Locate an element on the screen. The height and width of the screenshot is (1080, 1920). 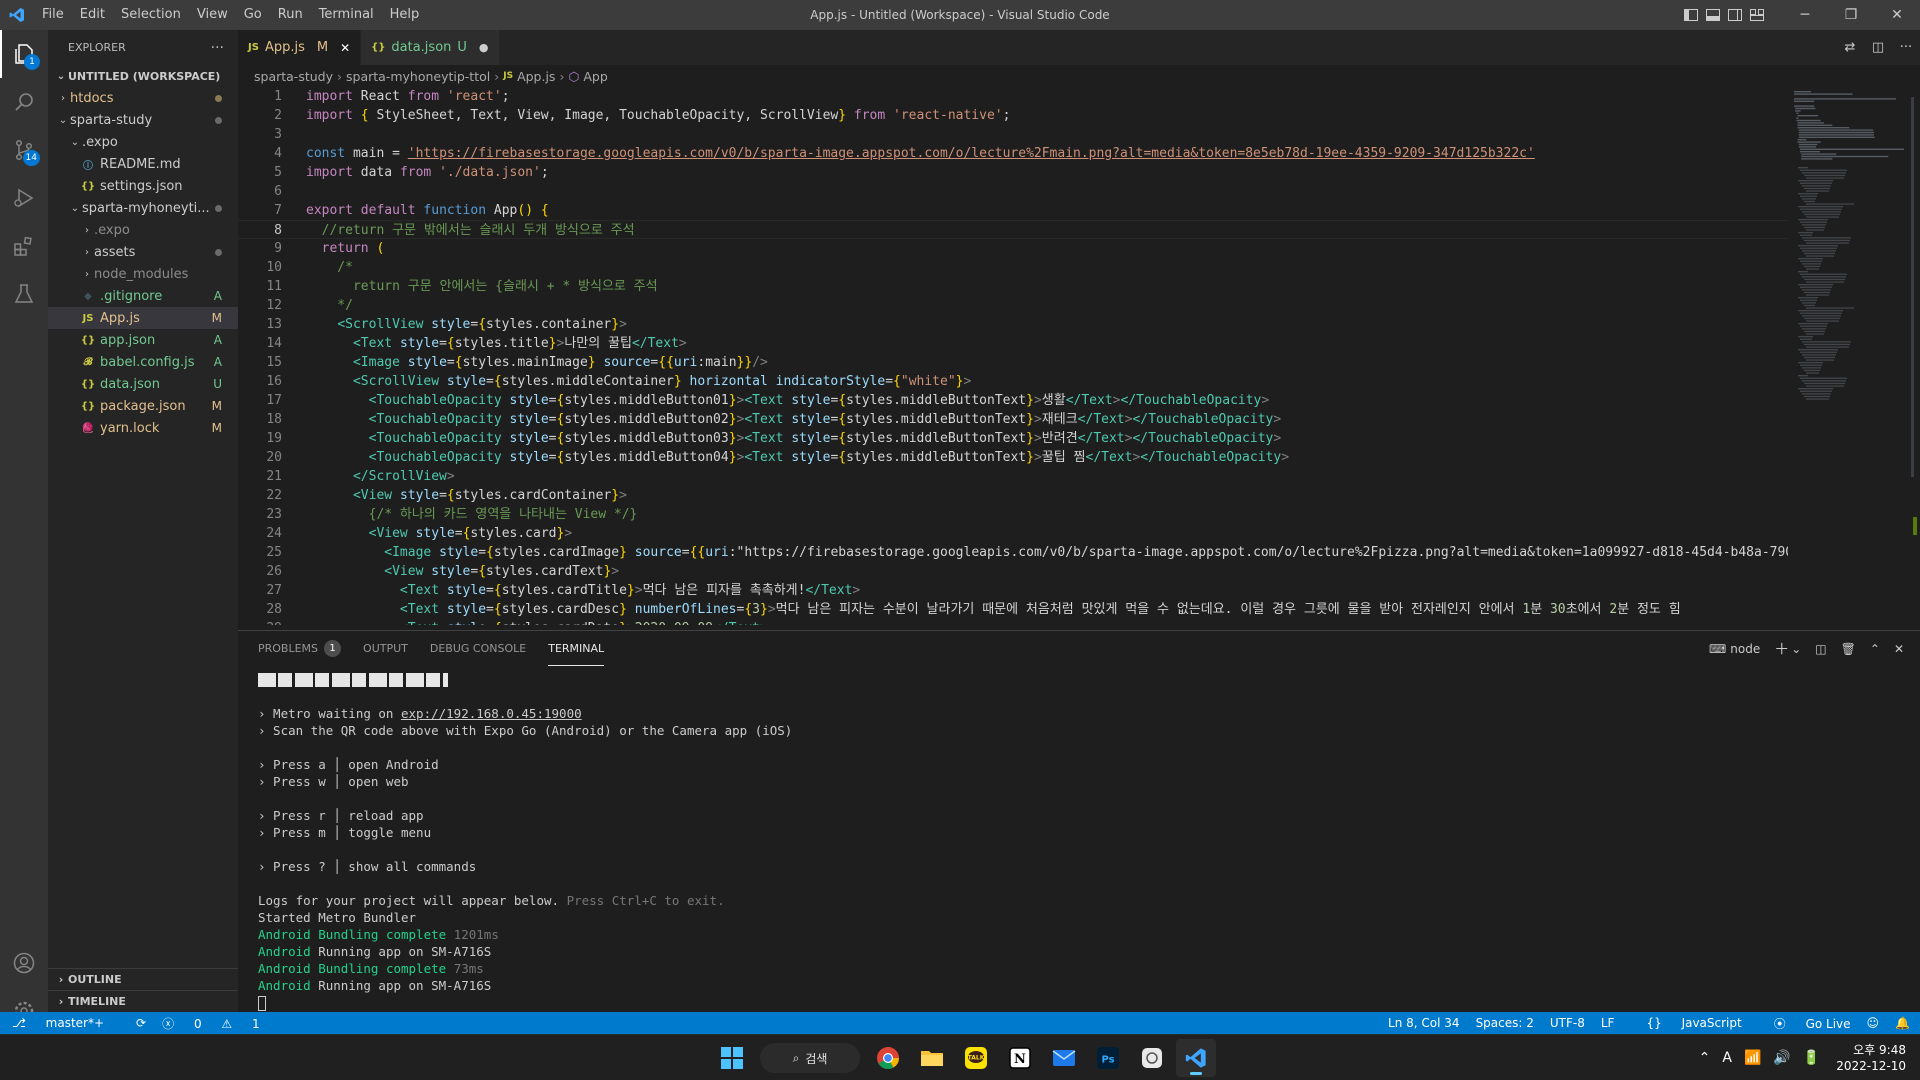
photoshop-app: Ps is located at coordinates (1108, 1058).